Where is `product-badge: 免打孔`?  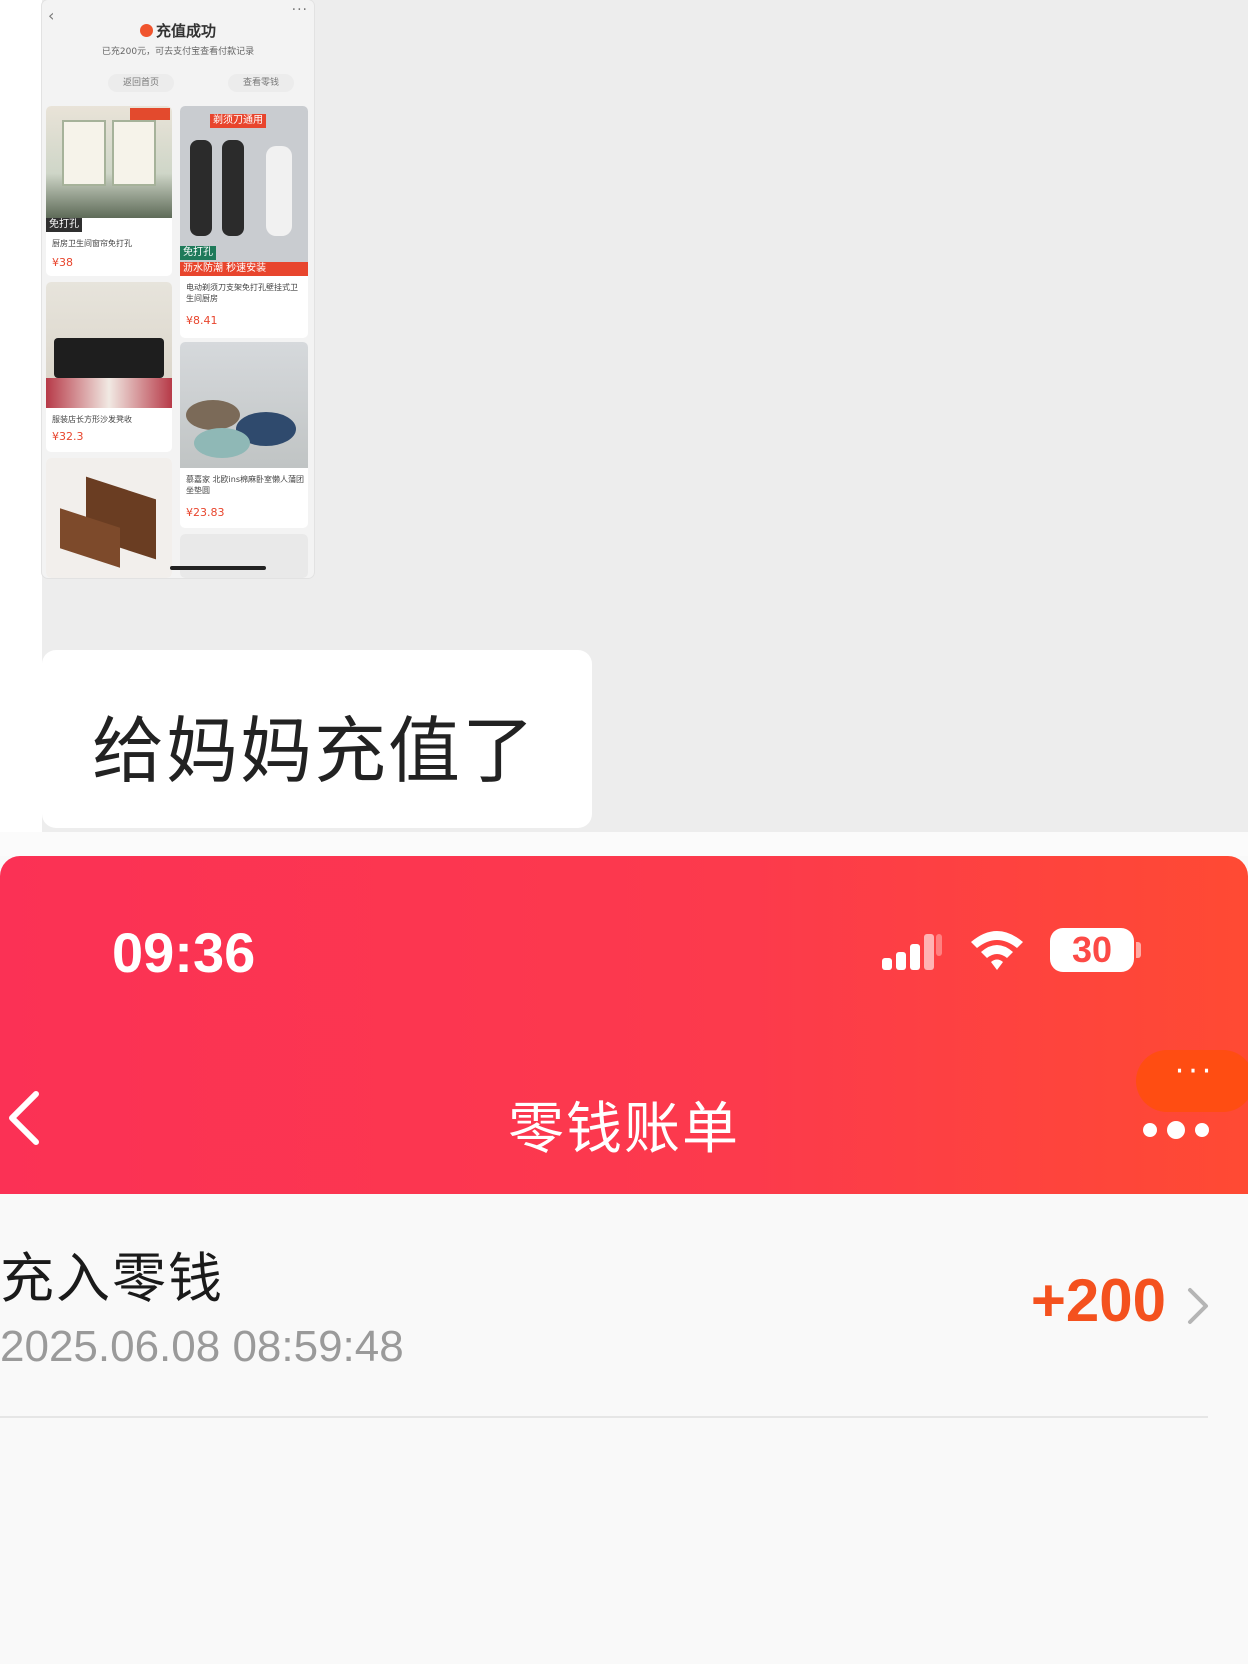 product-badge: 免打孔 is located at coordinates (198, 253).